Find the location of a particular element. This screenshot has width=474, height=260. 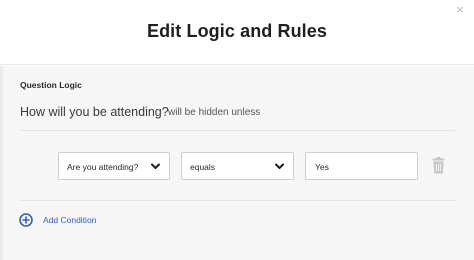

question-text: How will you be attending? is located at coordinates (94, 112).